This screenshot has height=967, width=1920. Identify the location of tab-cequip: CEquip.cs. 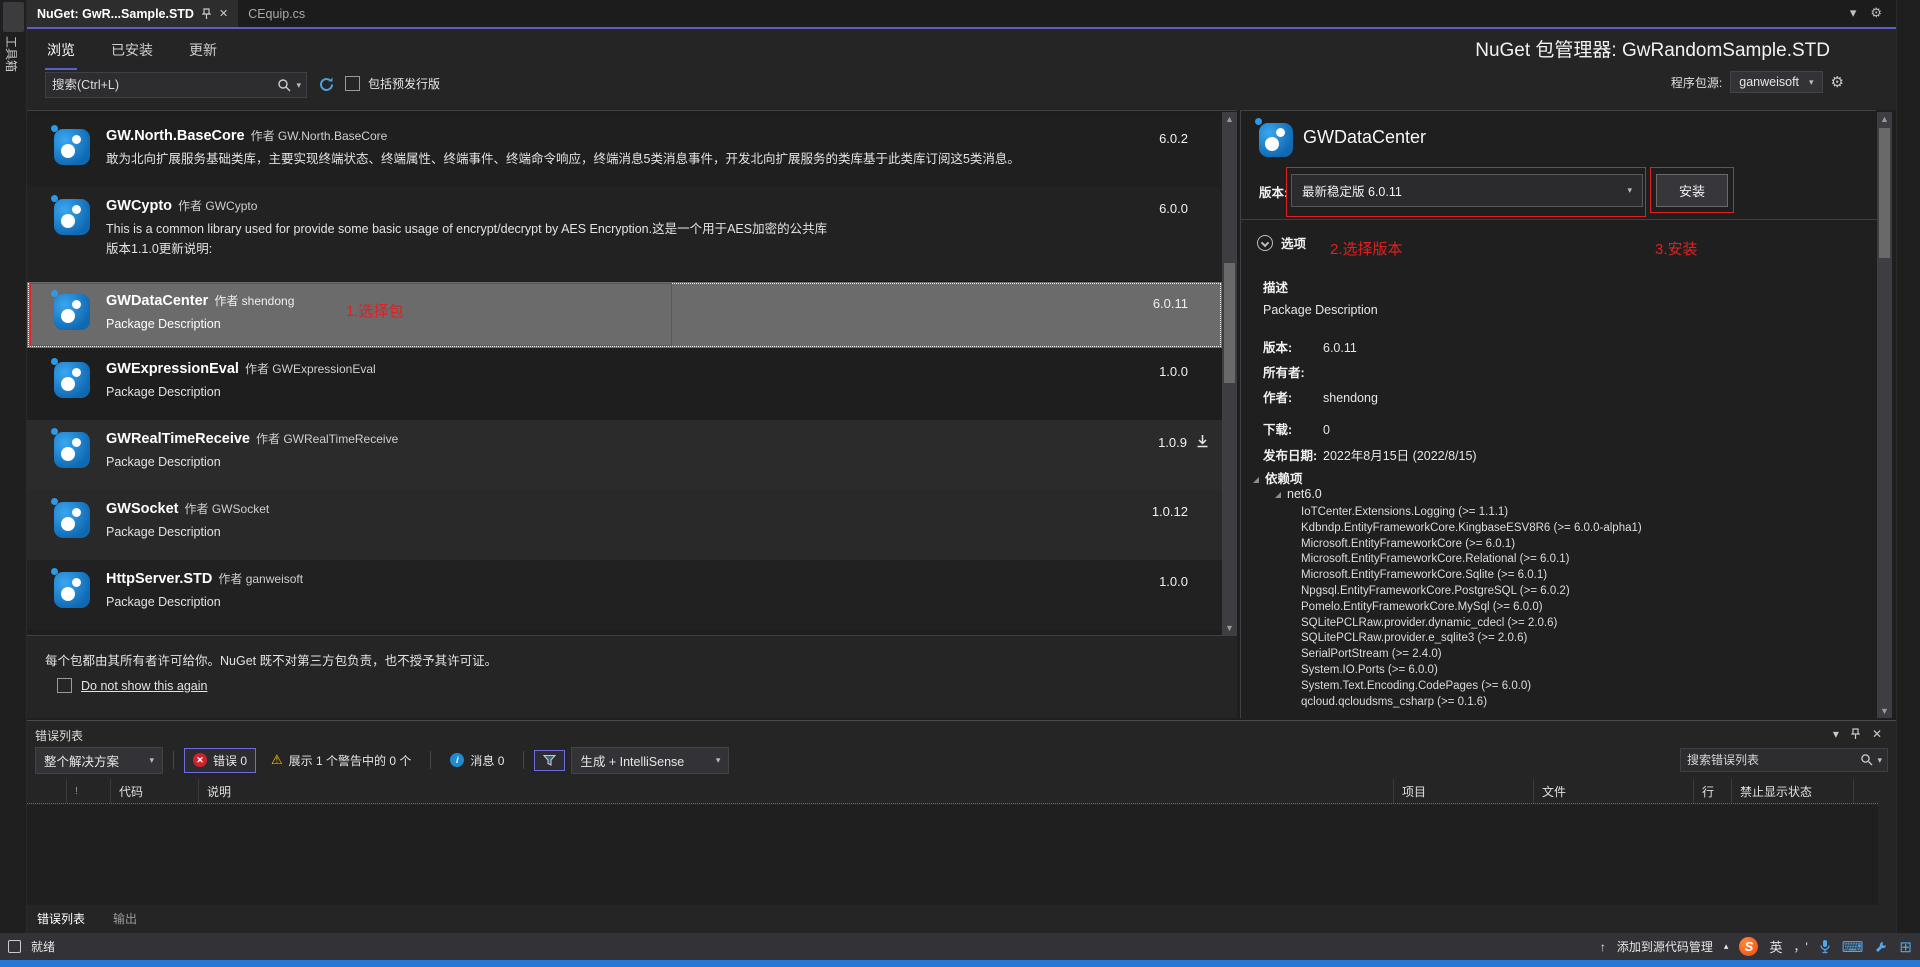
(277, 13).